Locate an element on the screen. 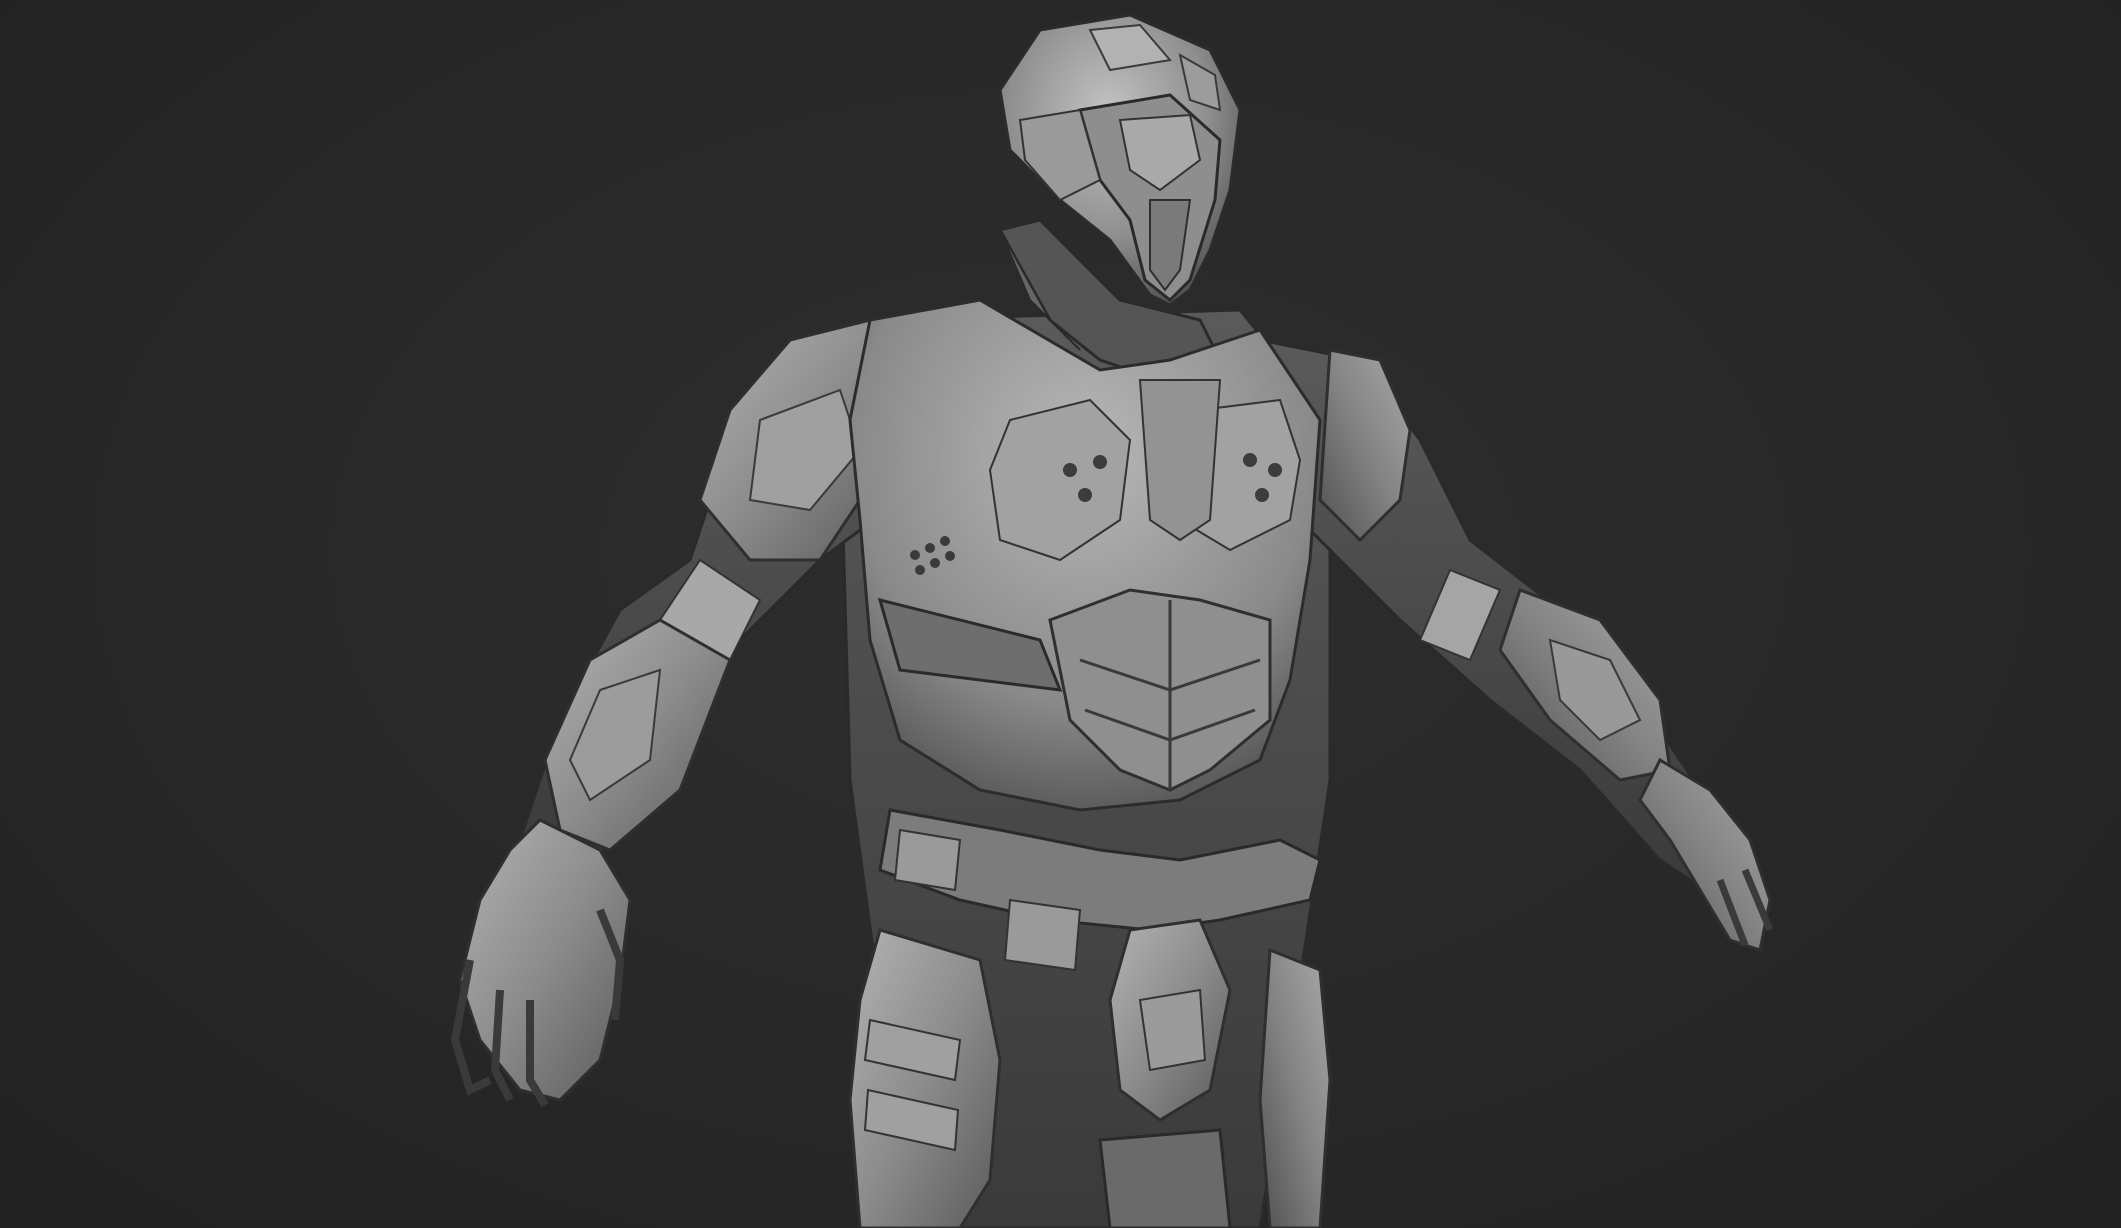  right-arm is located at coordinates (1516, 645).